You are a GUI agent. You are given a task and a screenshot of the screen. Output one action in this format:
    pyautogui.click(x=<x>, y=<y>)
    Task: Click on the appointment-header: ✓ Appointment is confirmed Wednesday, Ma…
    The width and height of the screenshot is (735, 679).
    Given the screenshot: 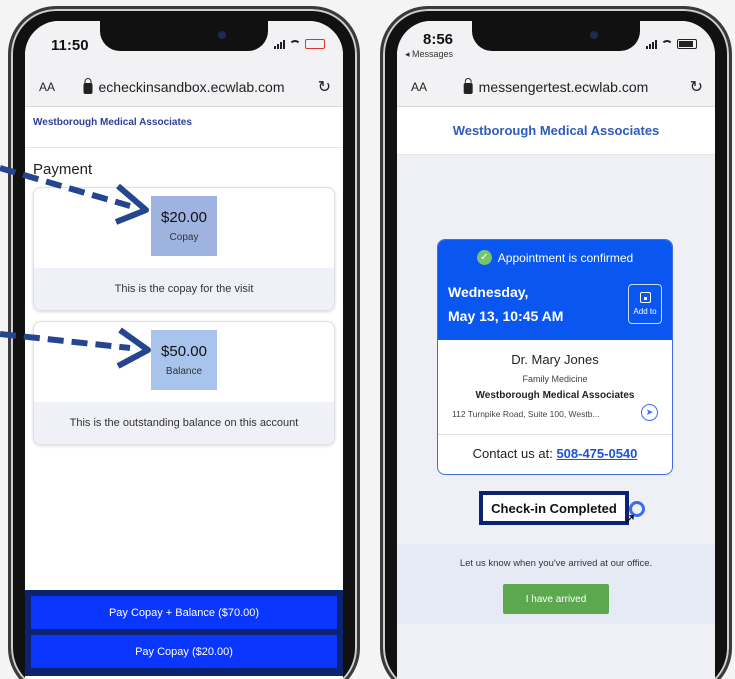 What is the action you would take?
    pyautogui.click(x=555, y=290)
    